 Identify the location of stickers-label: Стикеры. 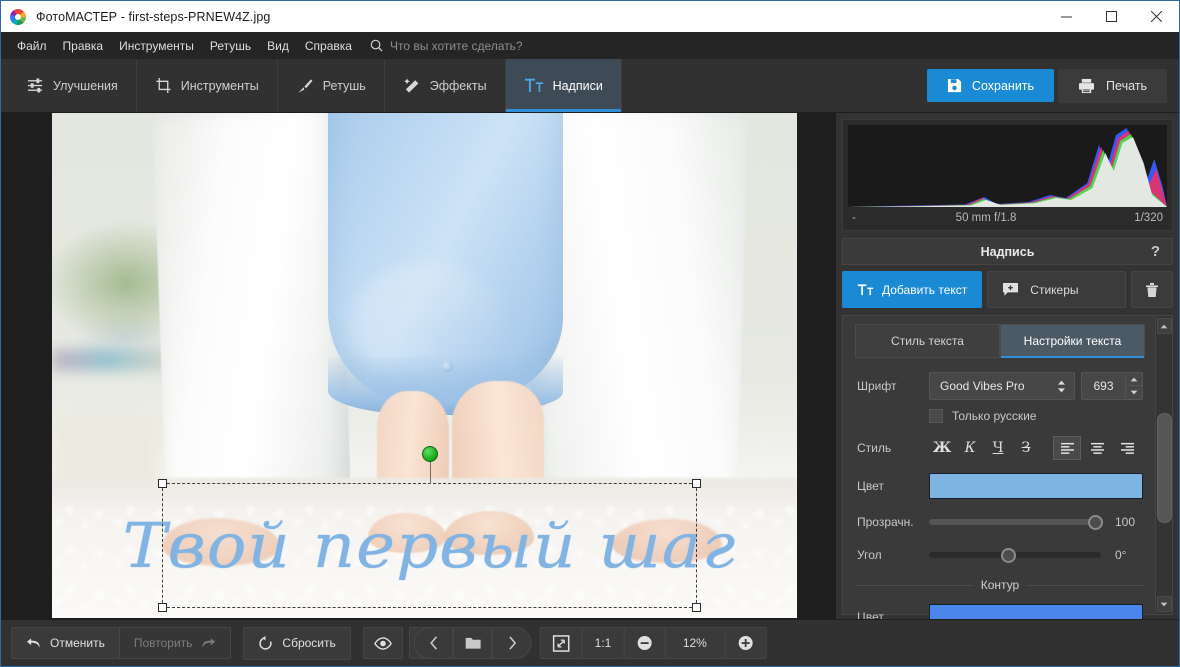
(1054, 289).